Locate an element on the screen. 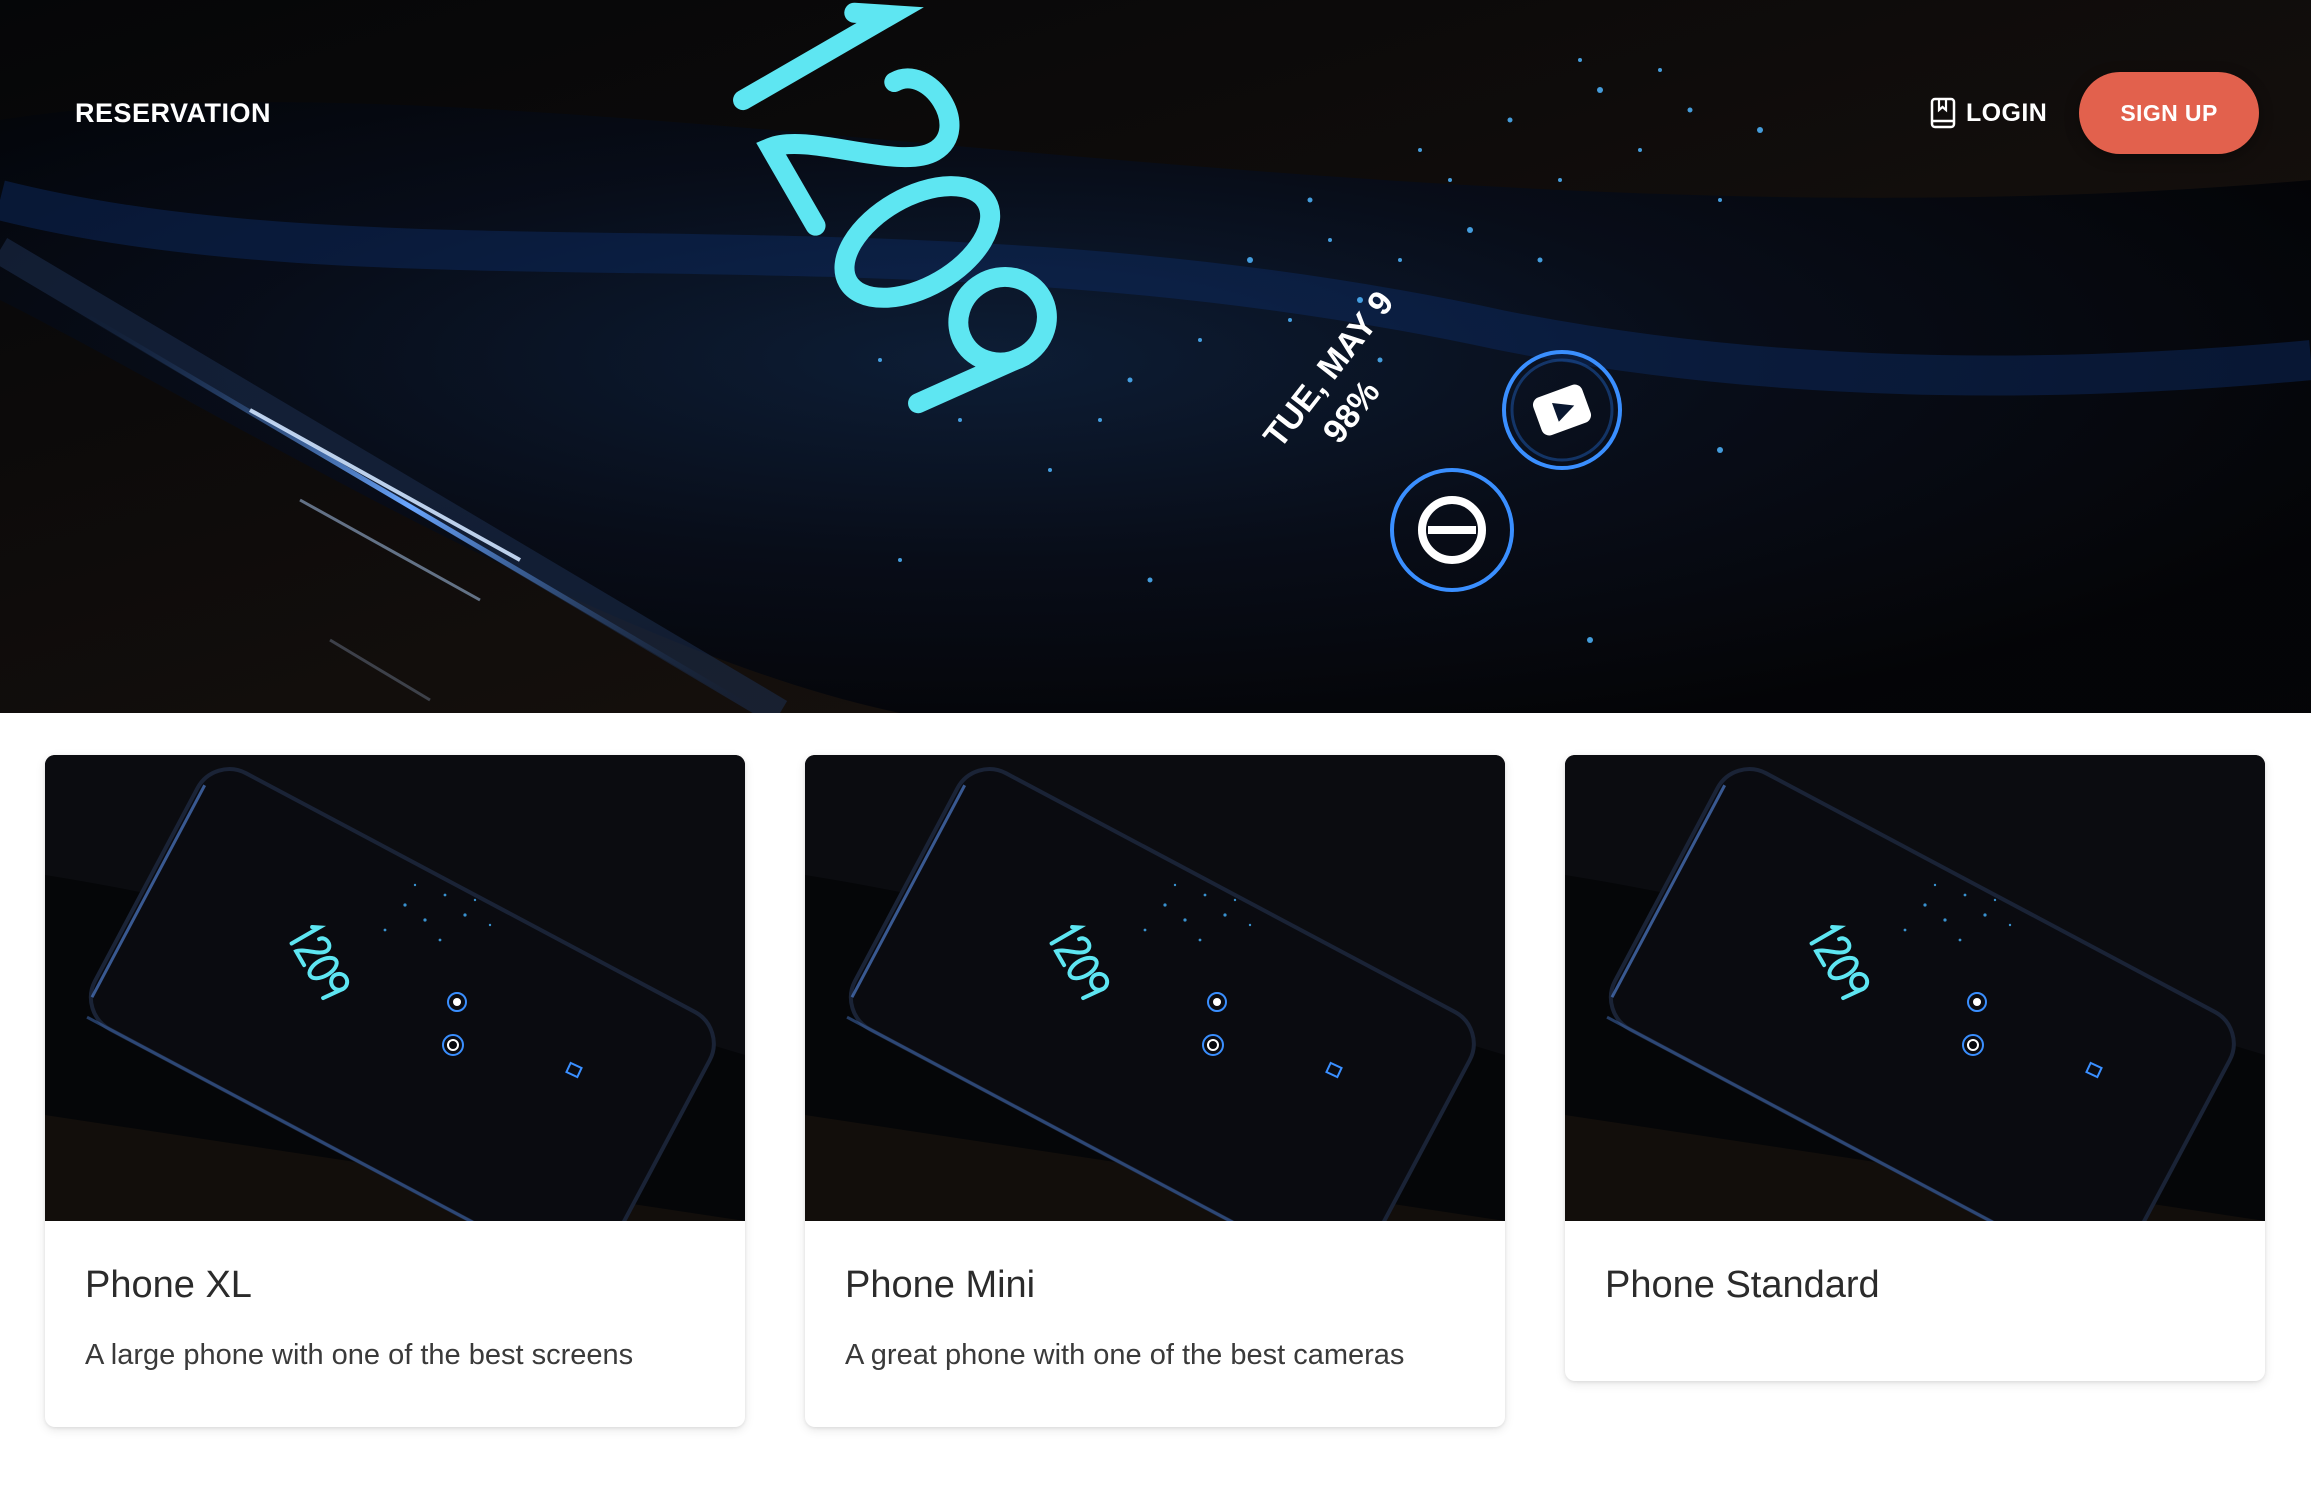 This screenshot has width=2311, height=1493. product-card-phone-standard: Phone Standard is located at coordinates (1915, 1068).